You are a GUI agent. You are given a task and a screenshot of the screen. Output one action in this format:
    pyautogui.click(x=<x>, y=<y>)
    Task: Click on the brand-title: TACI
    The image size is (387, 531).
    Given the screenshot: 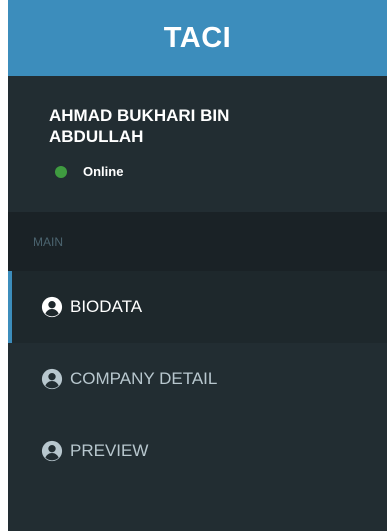 What is the action you would take?
    pyautogui.click(x=197, y=37)
    